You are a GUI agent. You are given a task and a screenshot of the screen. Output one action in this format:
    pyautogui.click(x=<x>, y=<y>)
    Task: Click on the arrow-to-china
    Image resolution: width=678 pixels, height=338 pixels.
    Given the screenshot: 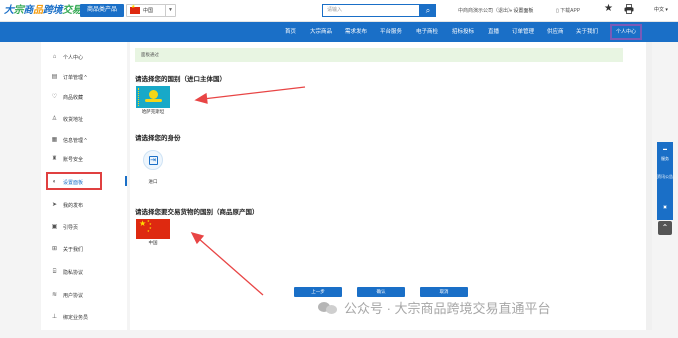 What is the action you would take?
    pyautogui.click(x=227, y=263)
    